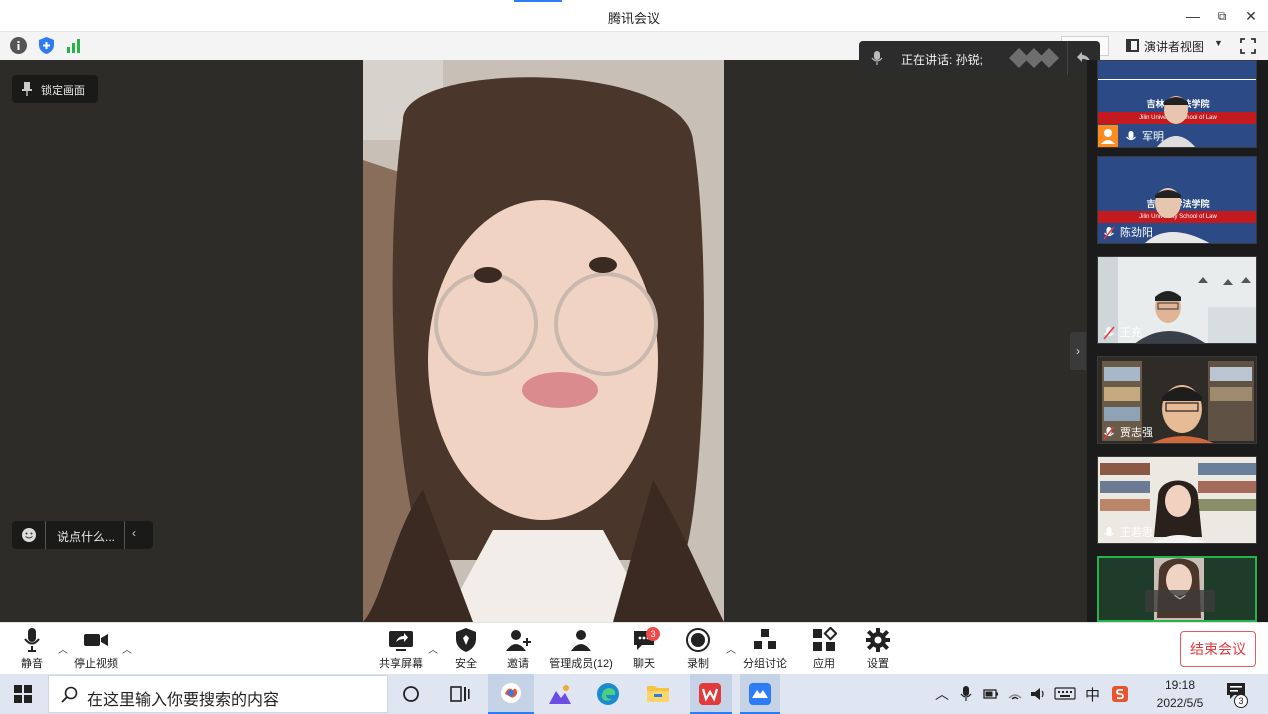  Describe the element at coordinates (966, 696) in the screenshot. I see `tray-microphone-icon` at that location.